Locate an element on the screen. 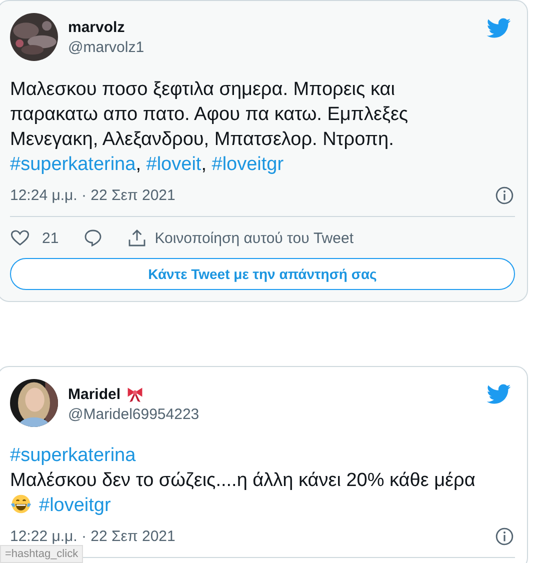  hashtag-link: #loveit is located at coordinates (174, 164).